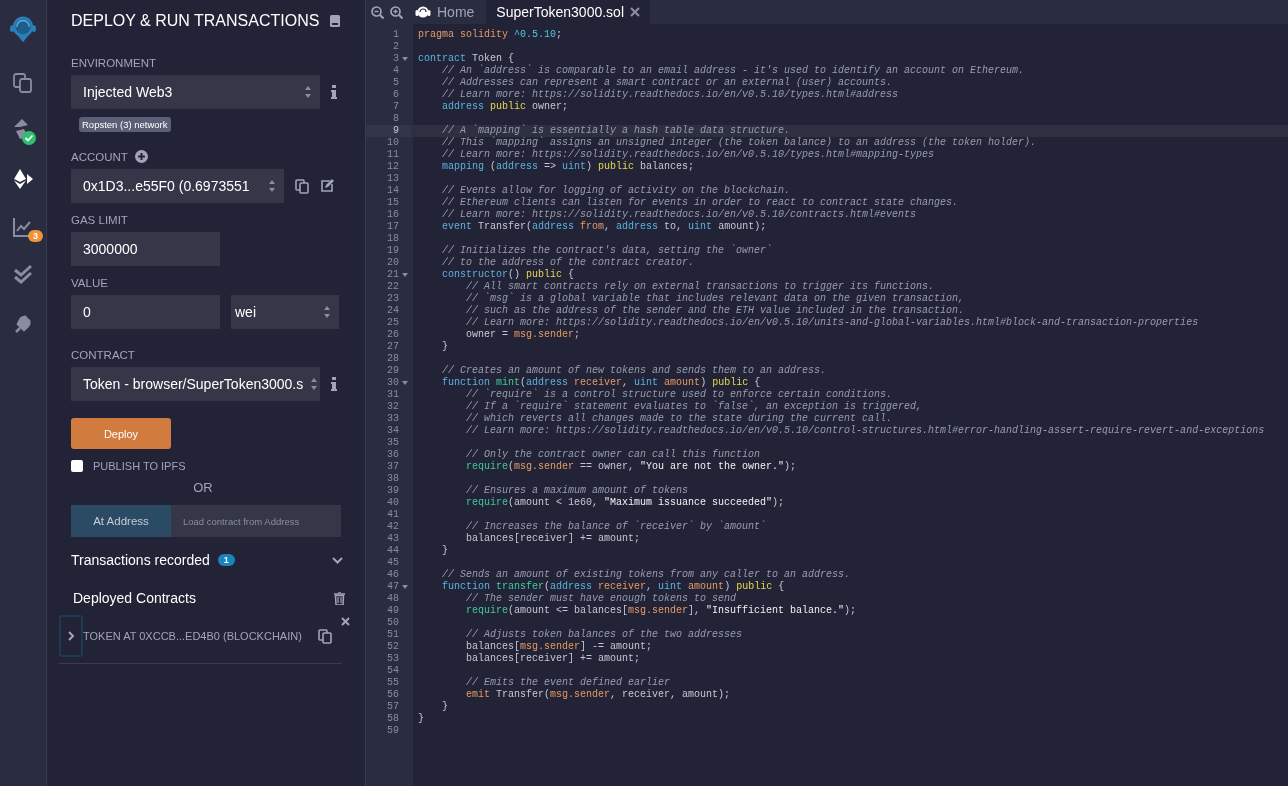  What do you see at coordinates (505, 107) in the screenshot?
I see `code-line: address public owner;` at bounding box center [505, 107].